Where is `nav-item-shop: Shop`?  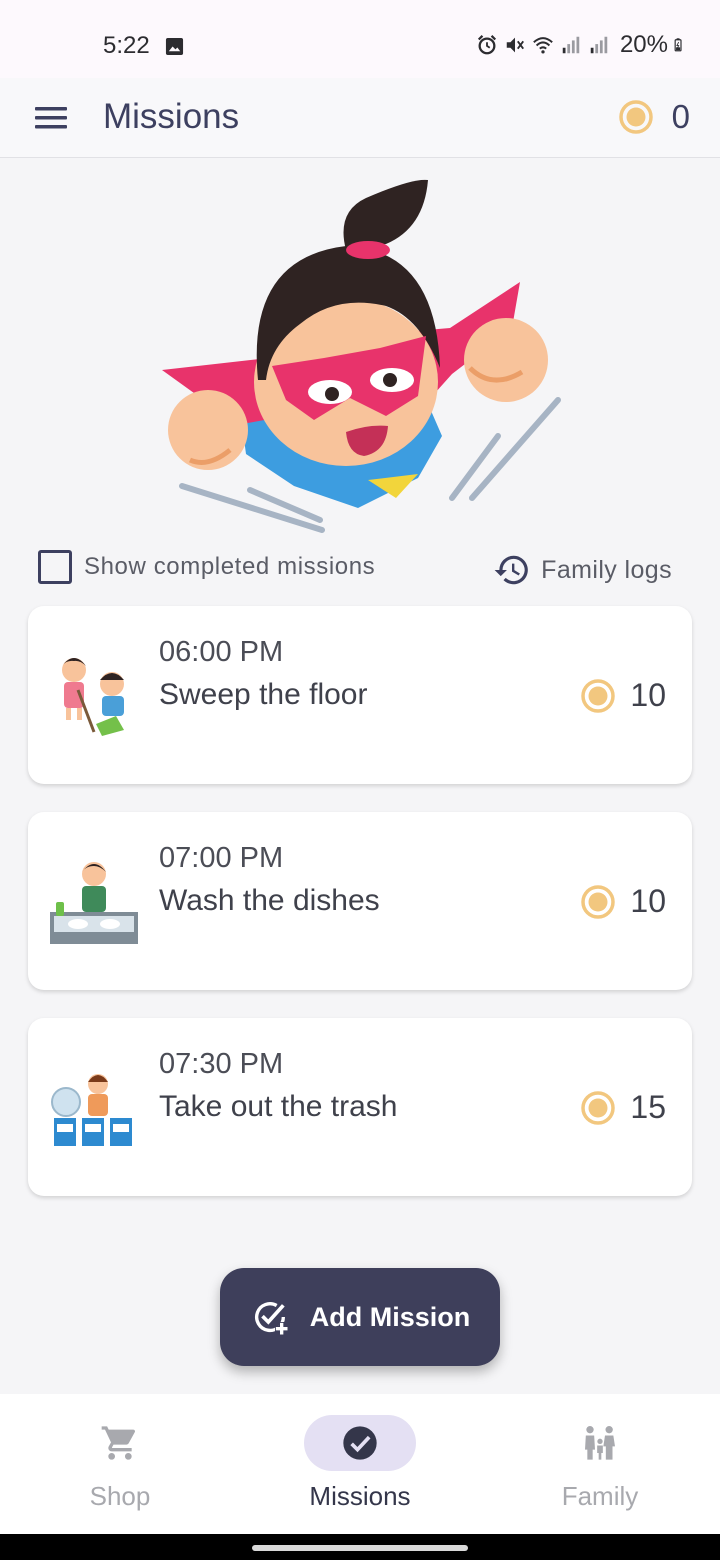 nav-item-shop: Shop is located at coordinates (120, 1464).